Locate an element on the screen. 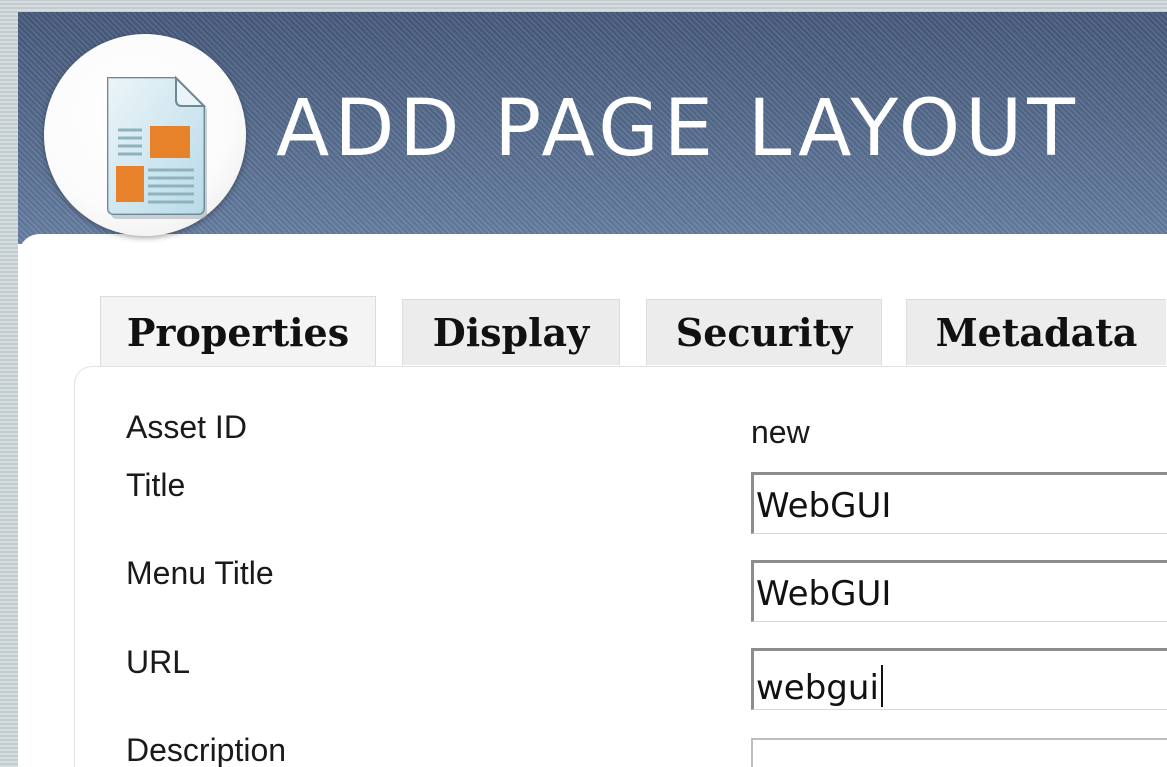 The width and height of the screenshot is (1167, 767). tab-properties: Properties is located at coordinates (238, 332).